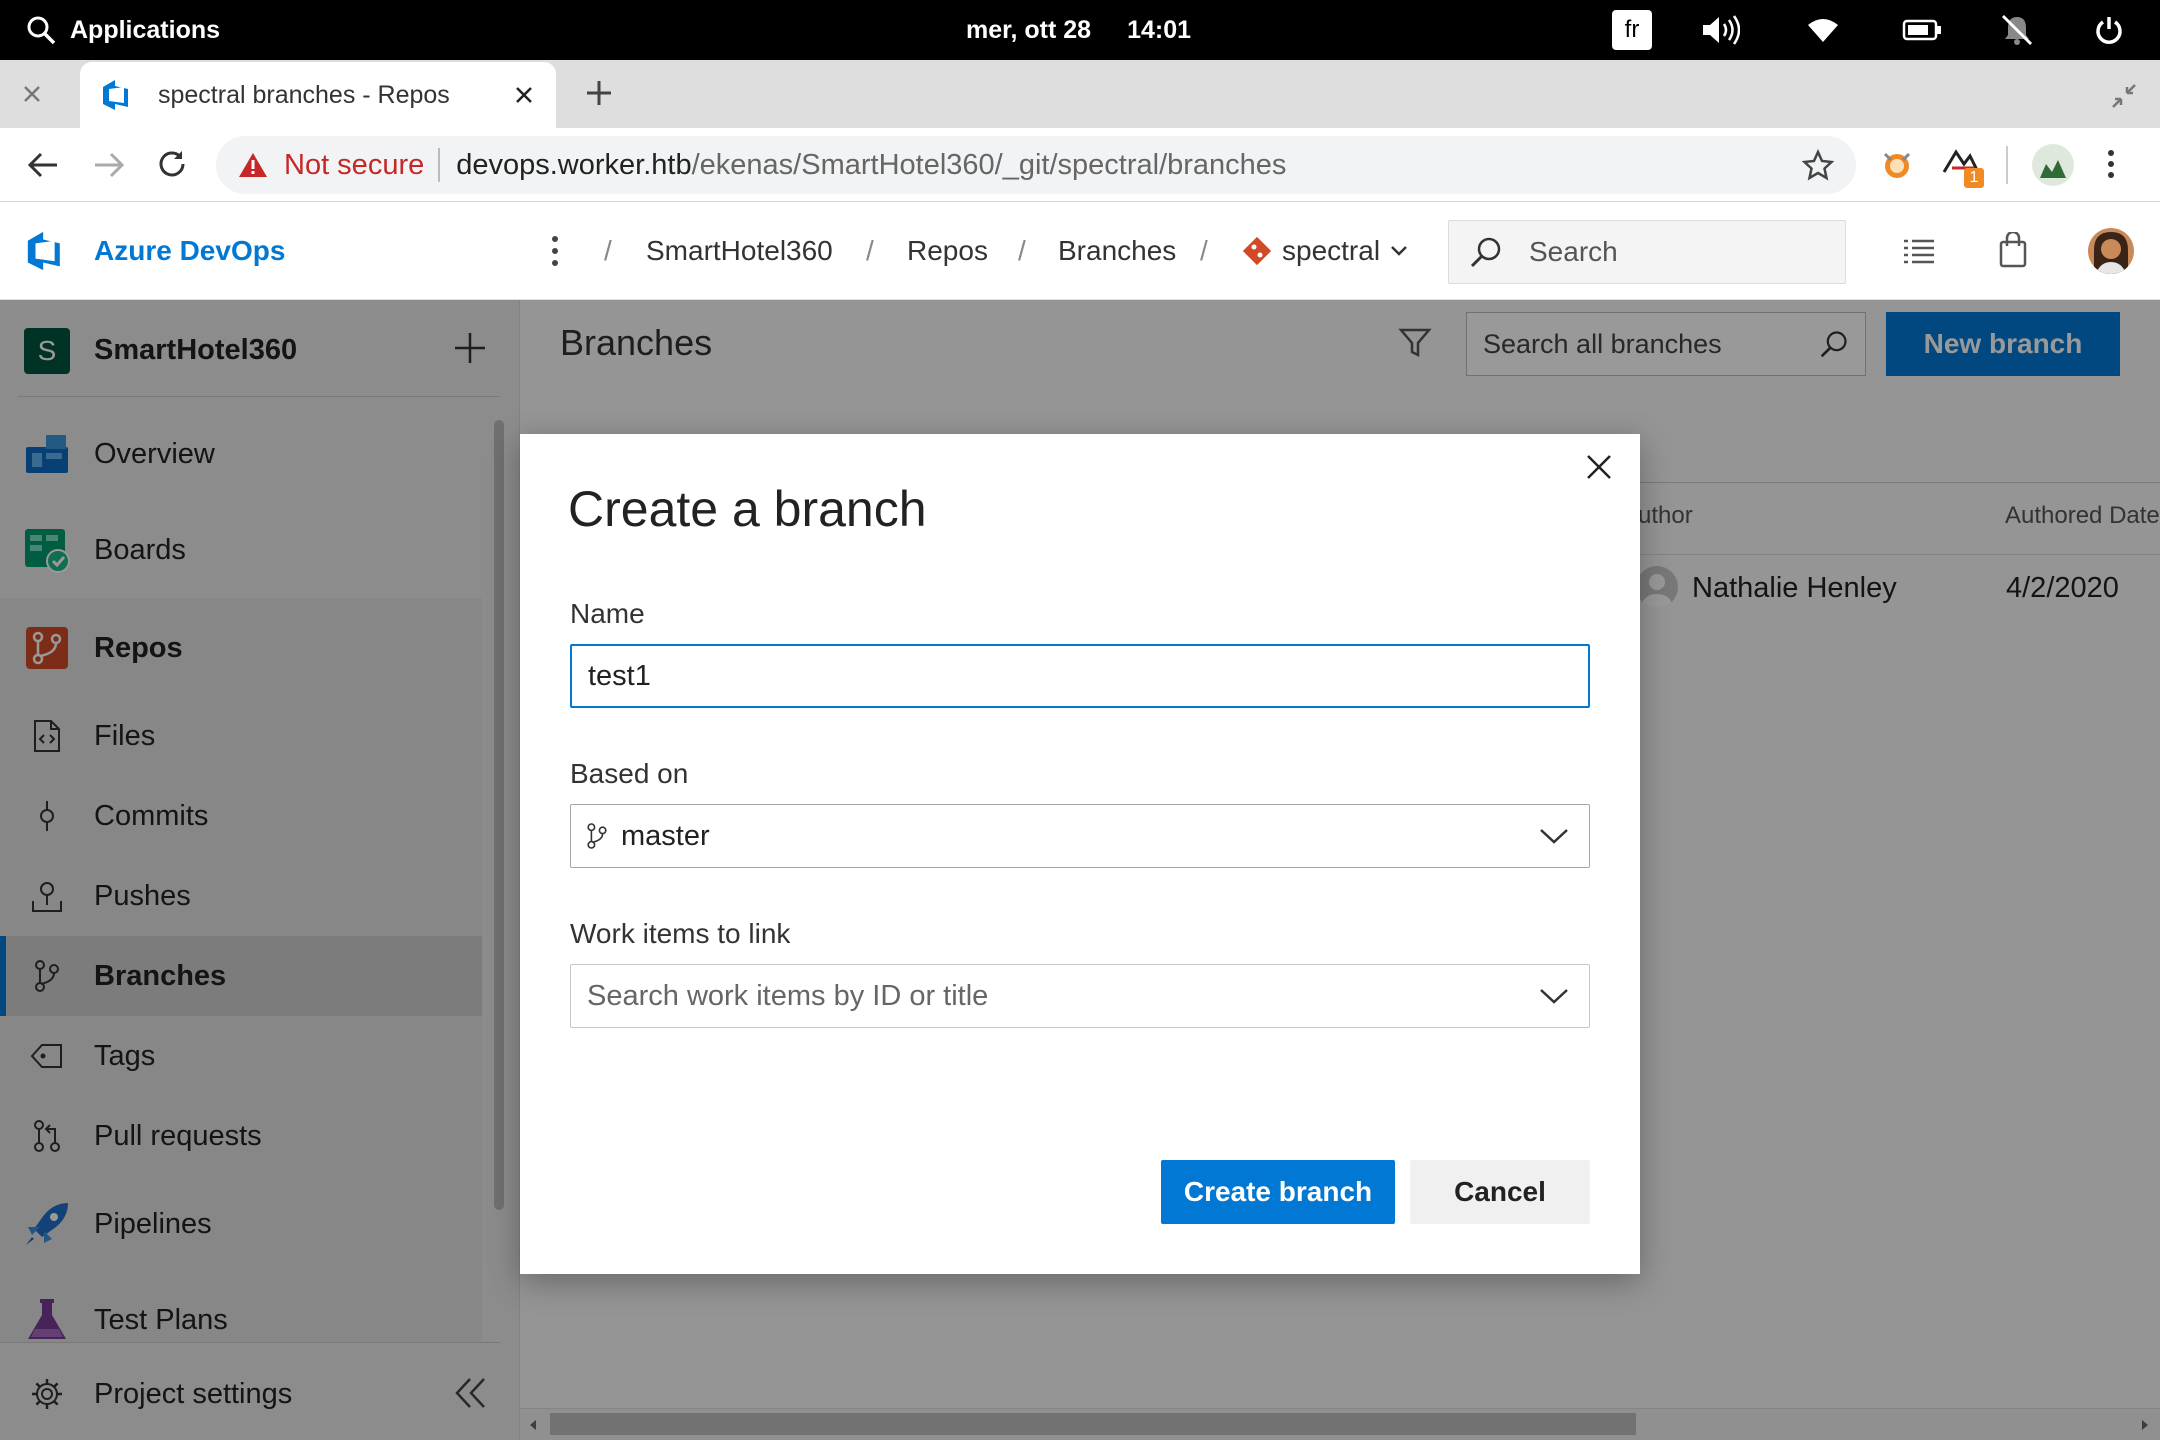 This screenshot has height=1440, width=2160. What do you see at coordinates (747, 509) in the screenshot?
I see `dialog-title: Create a branch` at bounding box center [747, 509].